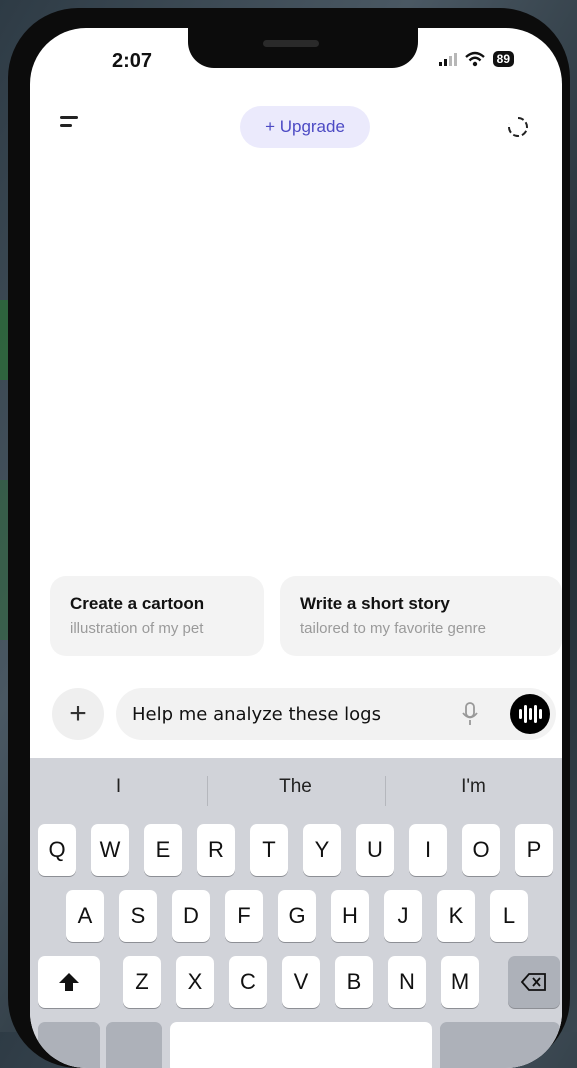  What do you see at coordinates (518, 127) in the screenshot?
I see `new-chat-icon` at bounding box center [518, 127].